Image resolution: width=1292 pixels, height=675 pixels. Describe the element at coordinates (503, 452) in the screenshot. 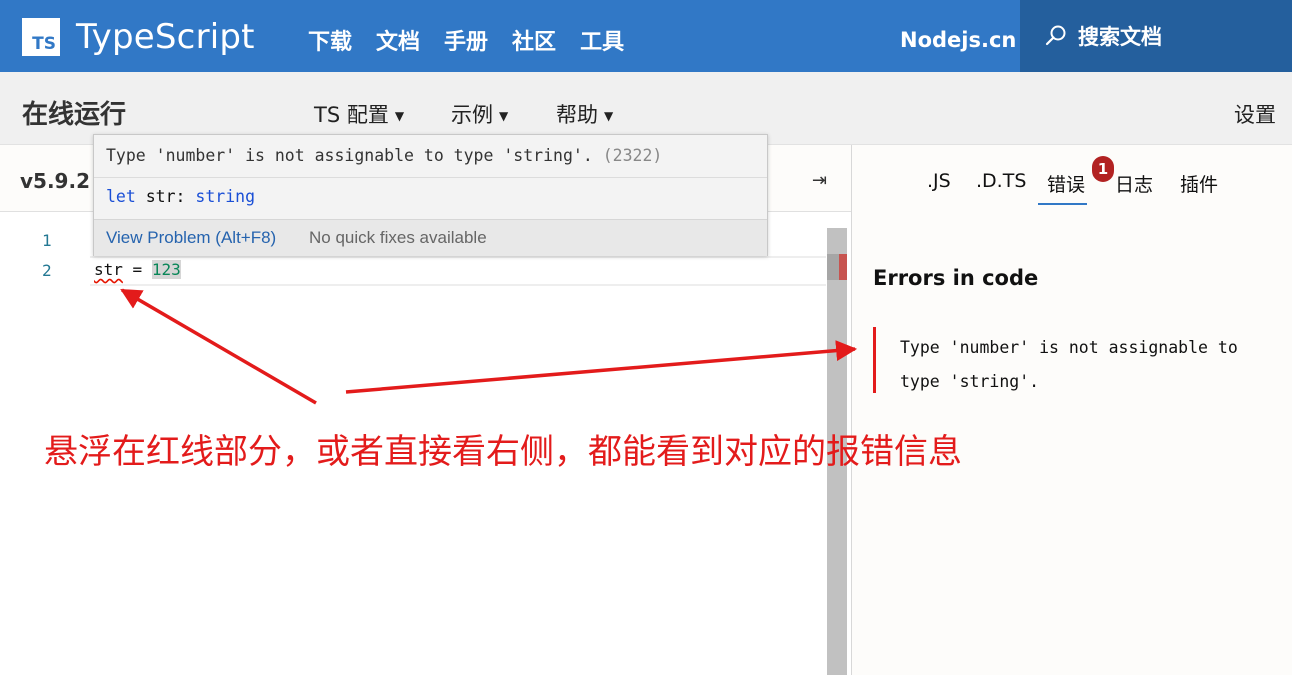

I see `annotation-text: 悬浮在红线部分，或者直接看右侧，都能看到对应的报错信息` at that location.